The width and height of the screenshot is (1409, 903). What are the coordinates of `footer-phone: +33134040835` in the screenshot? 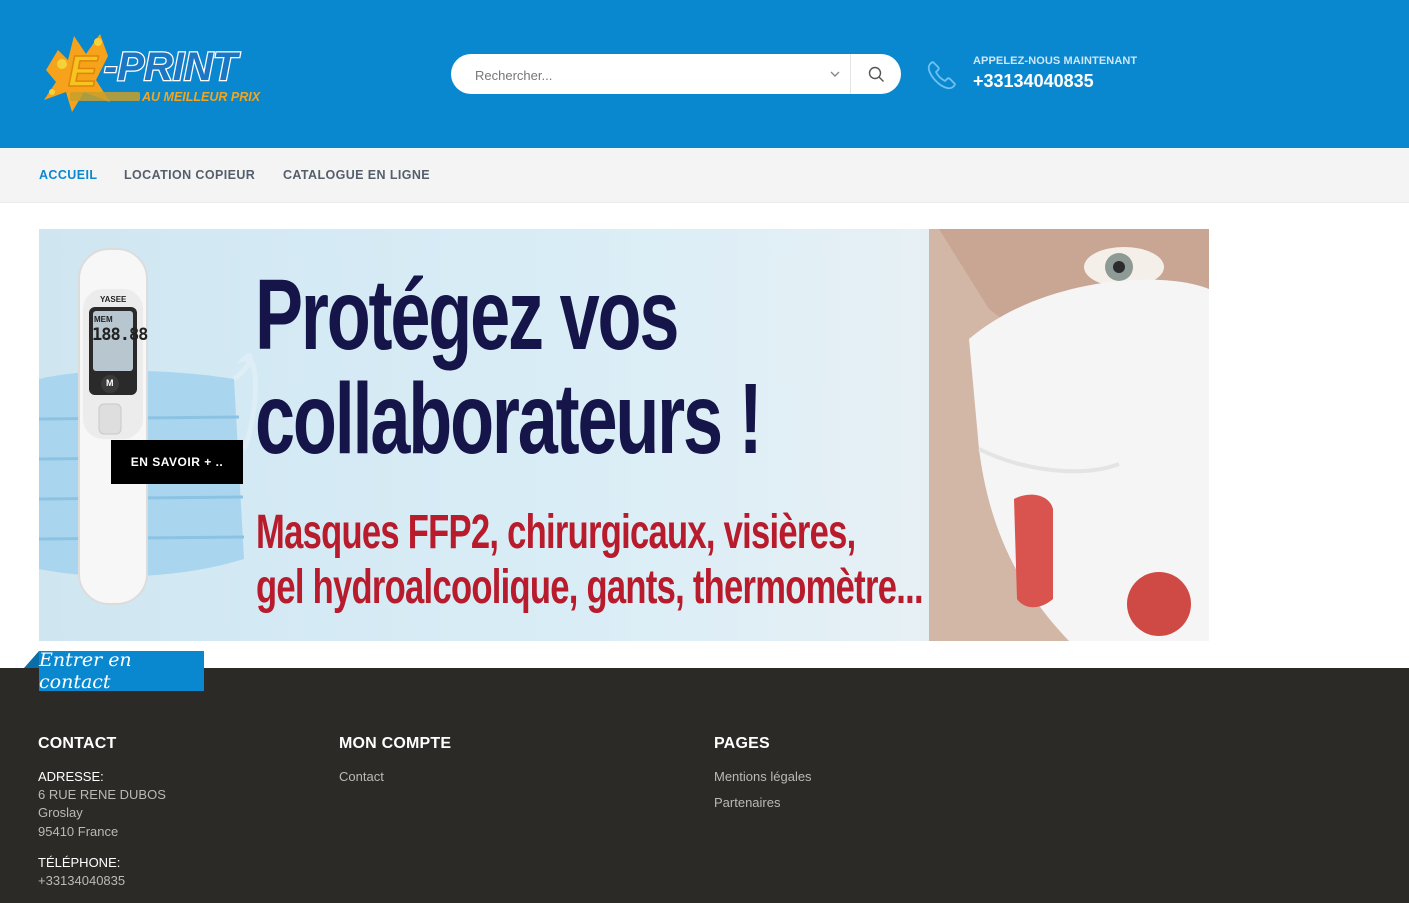 It's located at (81, 880).